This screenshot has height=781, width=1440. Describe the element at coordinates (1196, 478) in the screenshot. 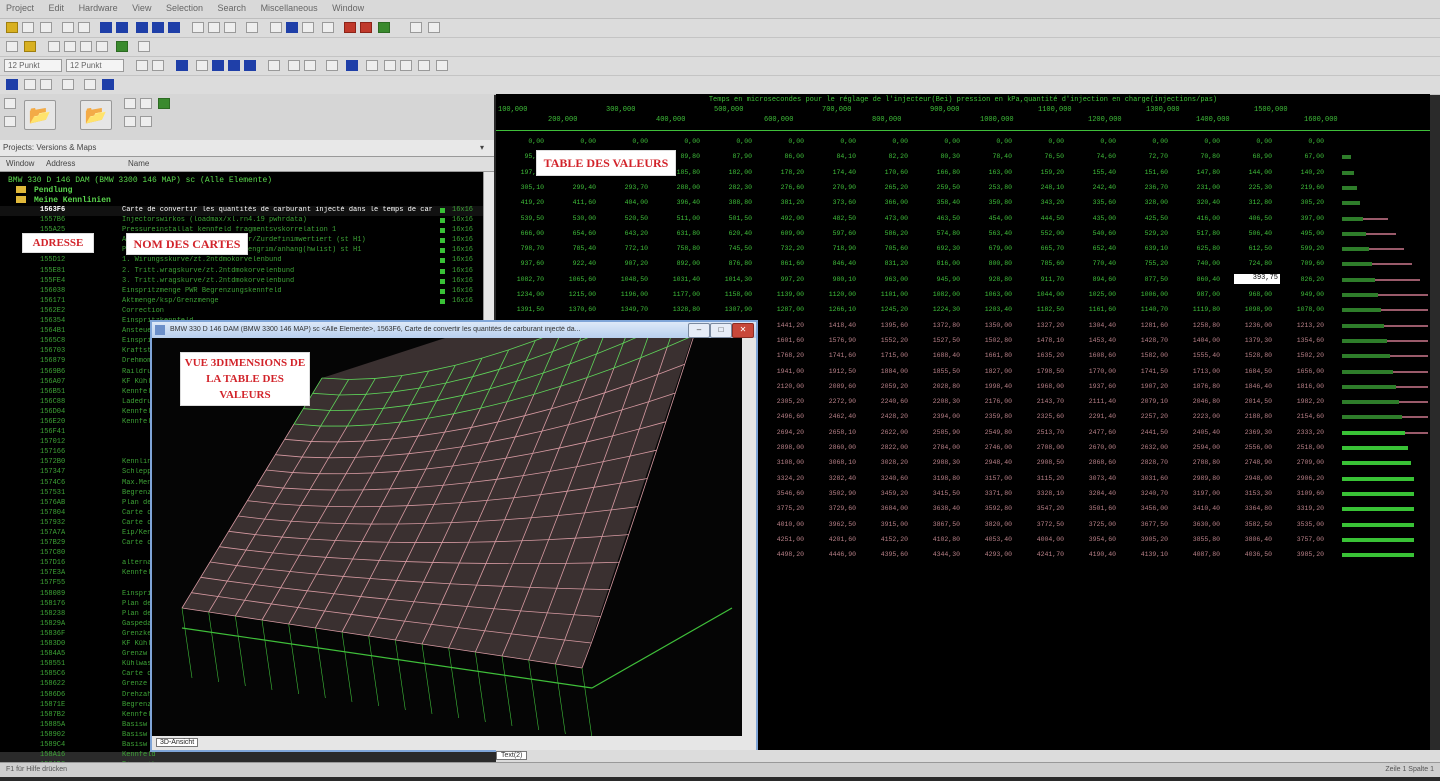

I see `grid-cell: 2989,80` at that location.